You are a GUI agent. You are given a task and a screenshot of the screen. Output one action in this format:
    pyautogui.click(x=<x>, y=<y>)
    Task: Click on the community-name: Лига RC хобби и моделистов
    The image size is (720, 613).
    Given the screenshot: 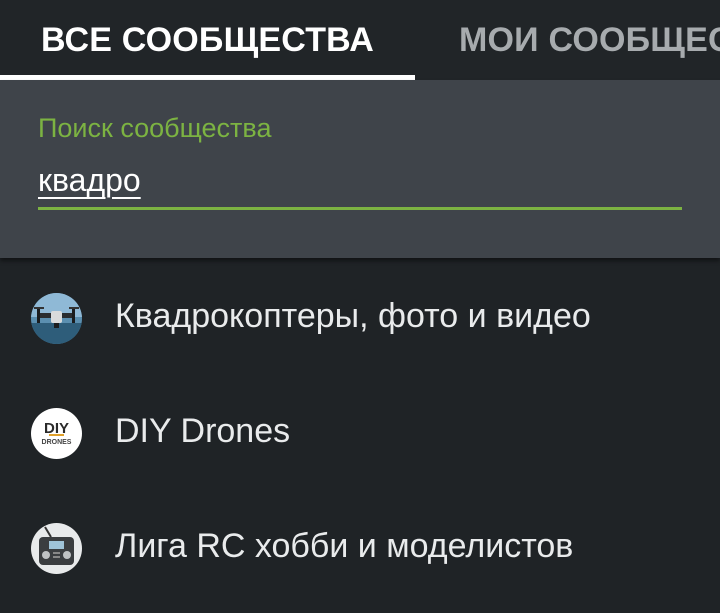 What is the action you would take?
    pyautogui.click(x=344, y=546)
    